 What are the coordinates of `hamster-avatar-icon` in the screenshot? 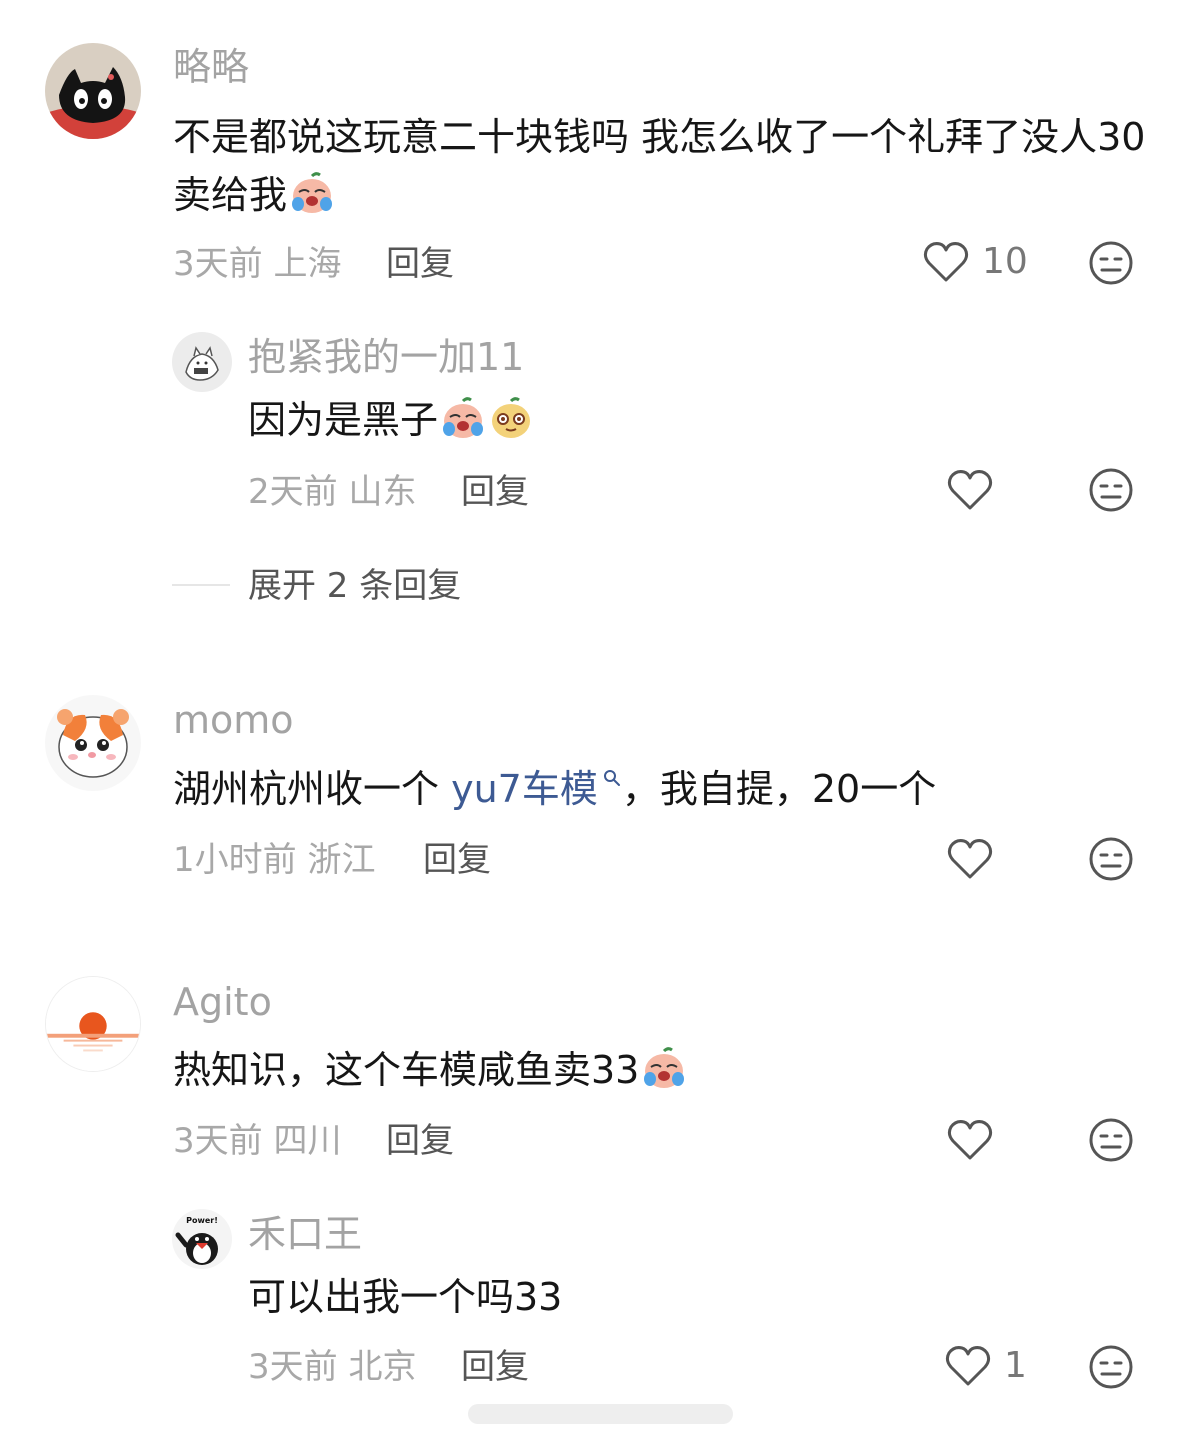 It's located at (93, 743).